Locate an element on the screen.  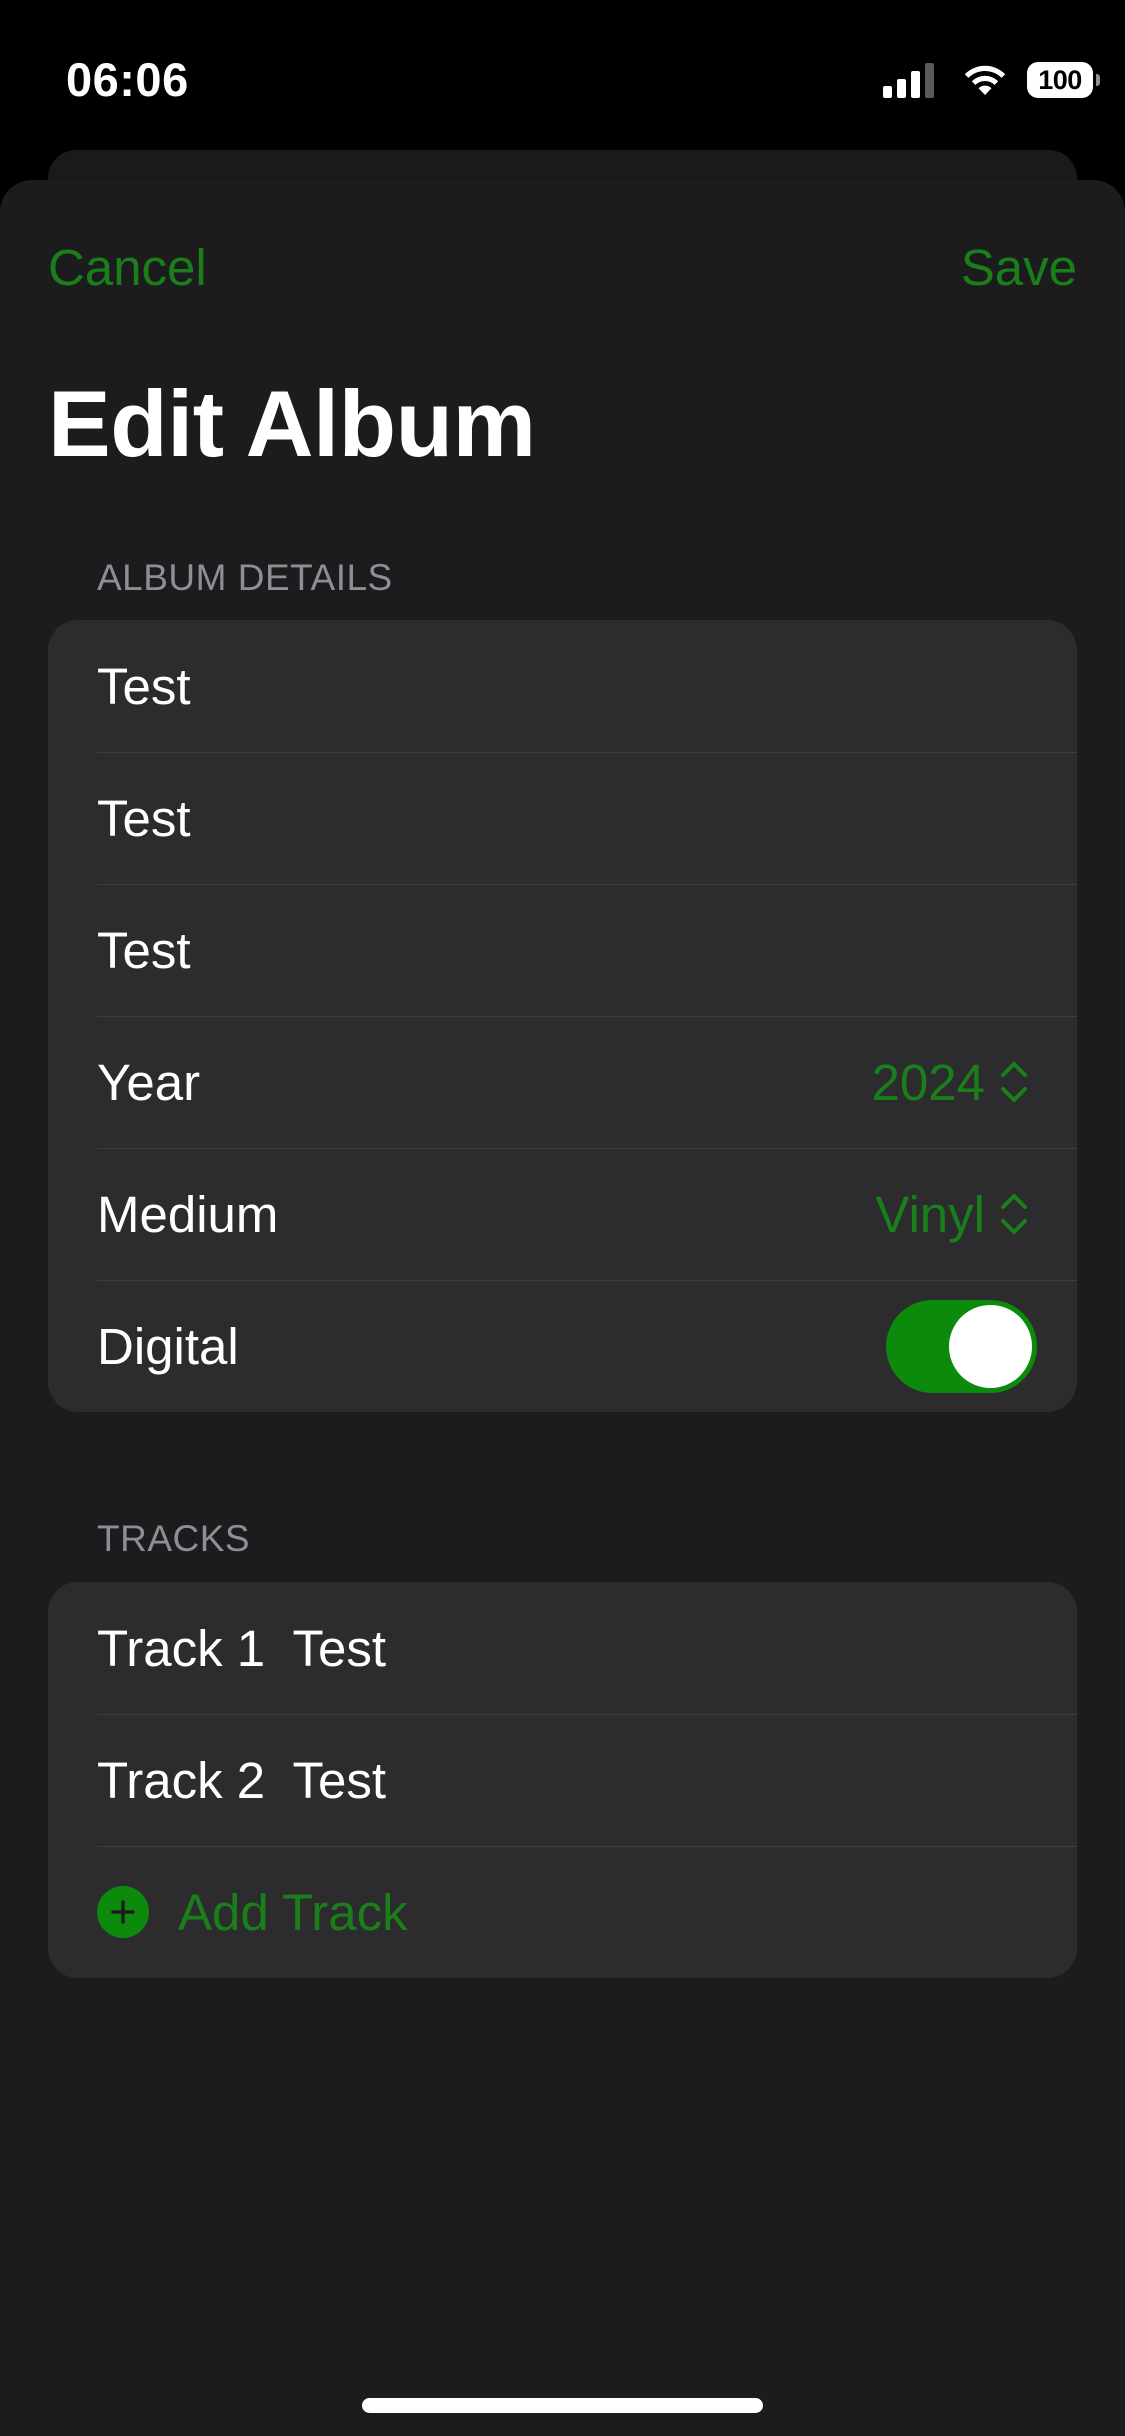
track-row: Track 2 Test is located at coordinates (562, 1780).